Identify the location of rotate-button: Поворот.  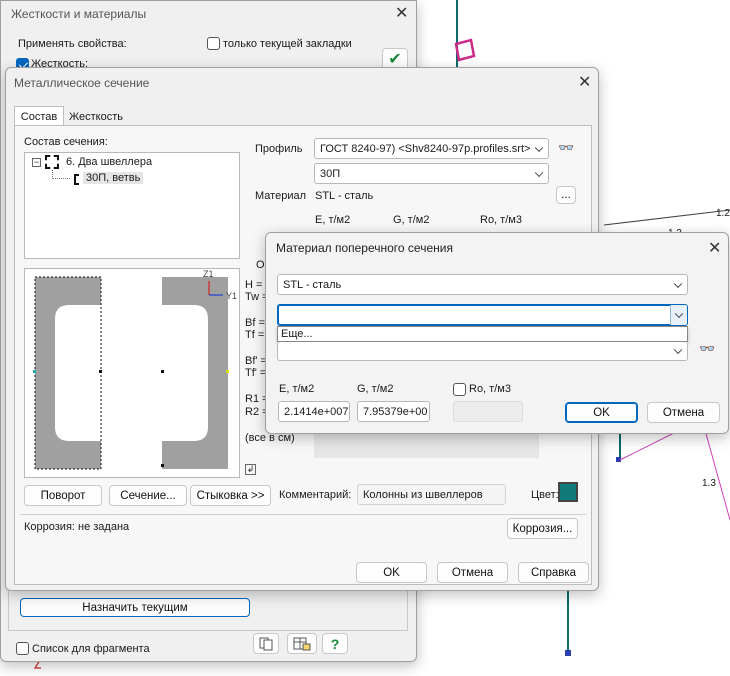
(63, 495).